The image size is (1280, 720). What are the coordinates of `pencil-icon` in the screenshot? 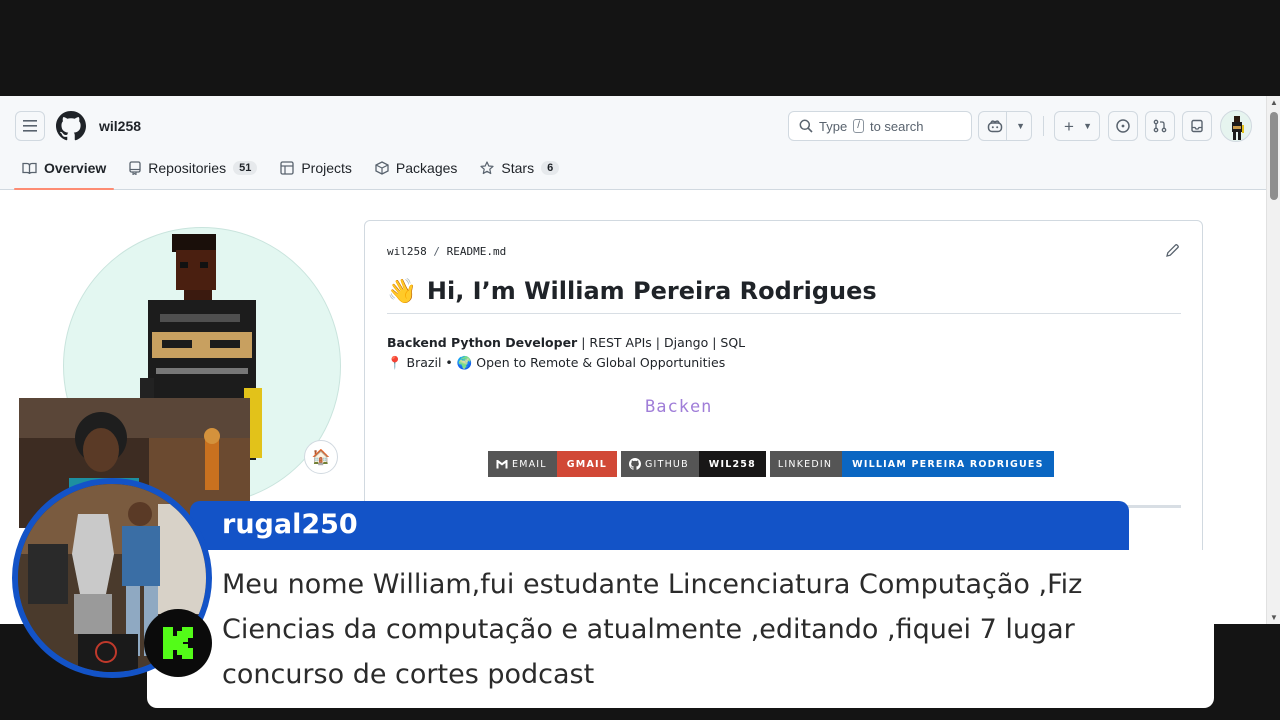 It's located at (1172, 250).